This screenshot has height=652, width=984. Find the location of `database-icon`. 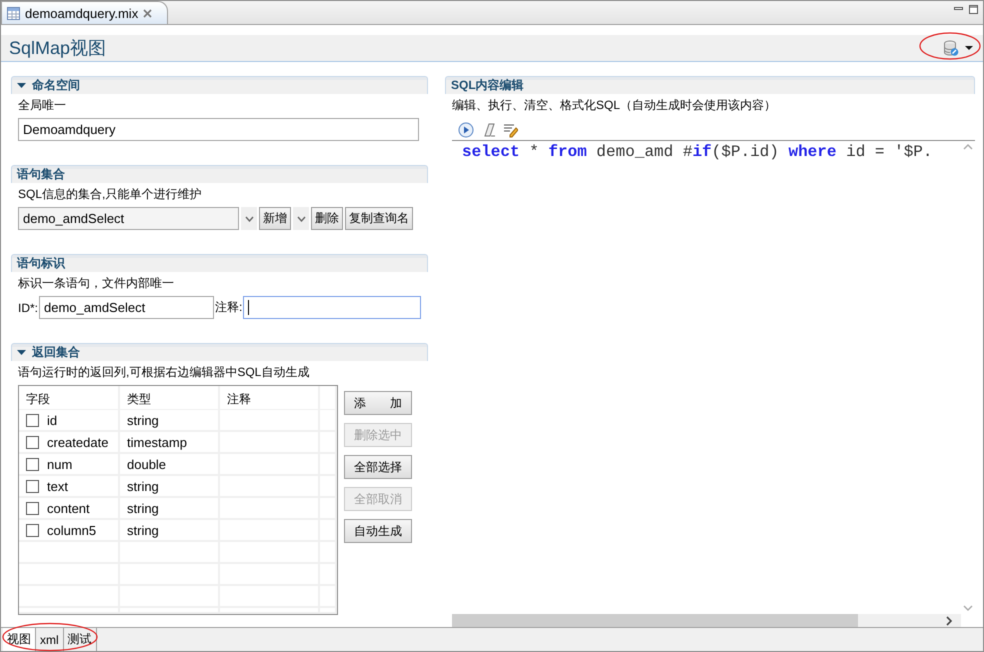

database-icon is located at coordinates (951, 48).